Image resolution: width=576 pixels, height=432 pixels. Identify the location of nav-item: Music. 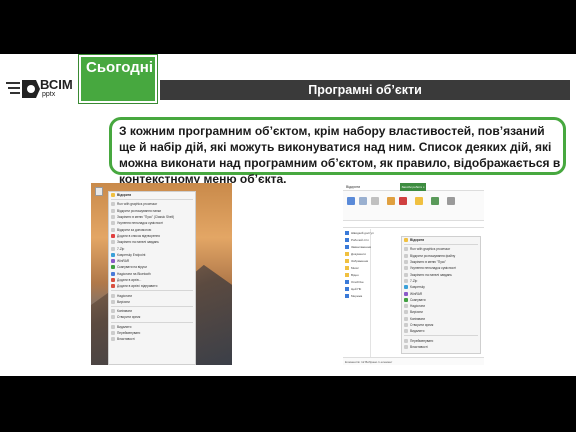
(356, 267).